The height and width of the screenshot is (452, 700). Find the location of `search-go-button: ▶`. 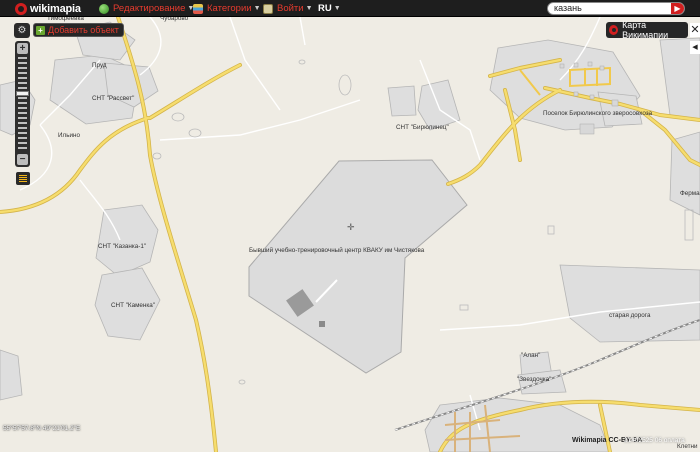

search-go-button: ▶ is located at coordinates (677, 8).